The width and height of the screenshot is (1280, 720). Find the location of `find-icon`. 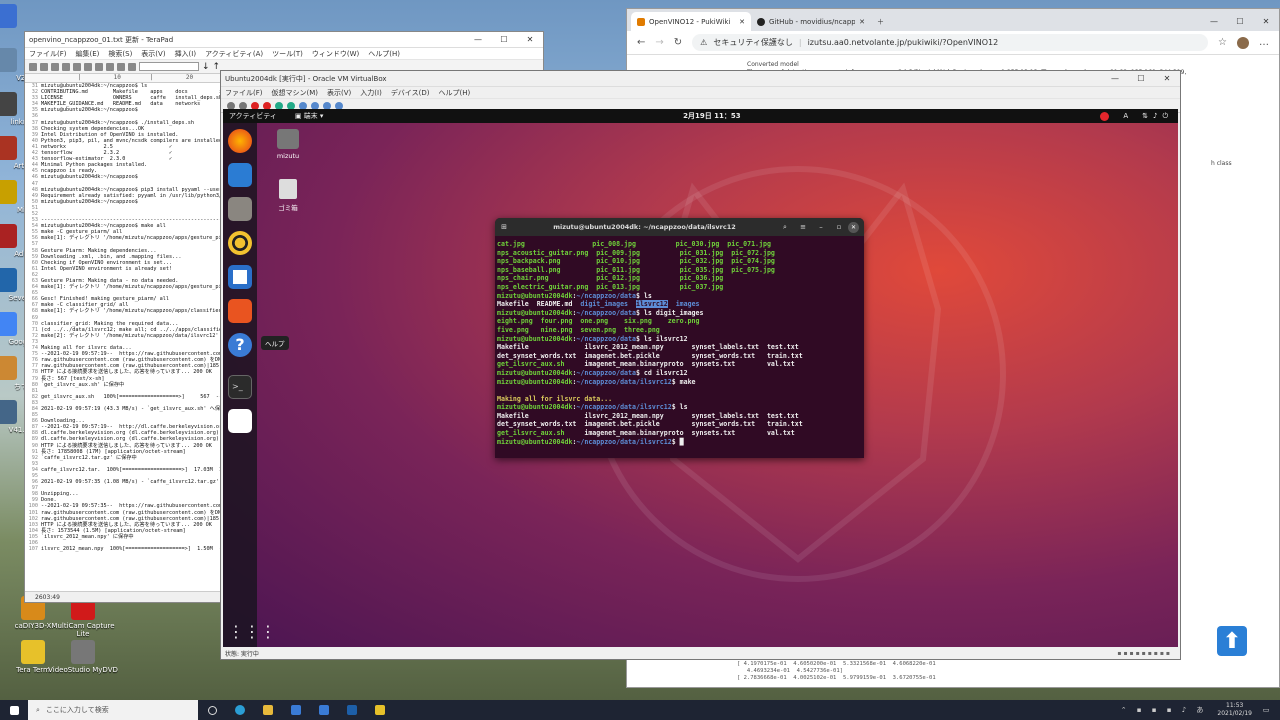

find-icon is located at coordinates (132, 66).